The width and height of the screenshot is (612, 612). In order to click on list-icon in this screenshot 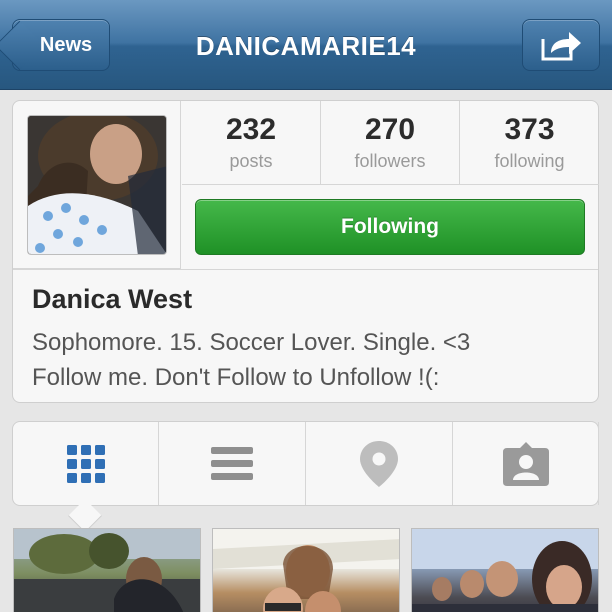, I will do `click(232, 463)`.